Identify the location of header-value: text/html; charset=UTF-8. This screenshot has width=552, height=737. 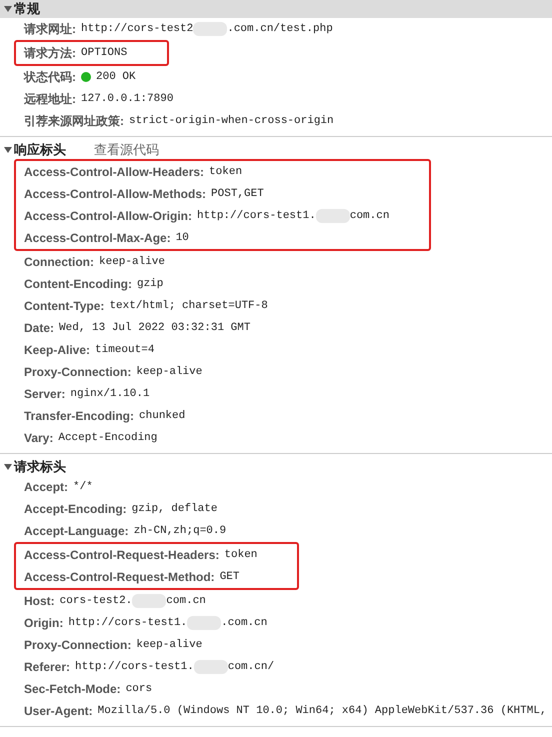
(188, 306).